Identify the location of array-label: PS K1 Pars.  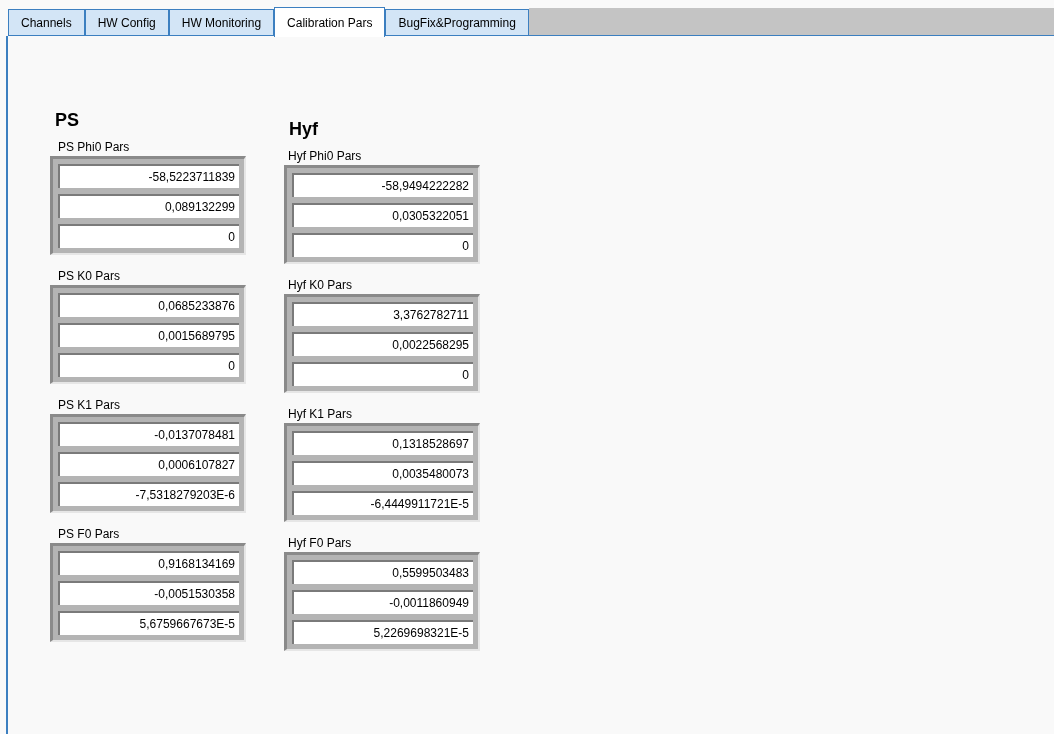
(89, 405).